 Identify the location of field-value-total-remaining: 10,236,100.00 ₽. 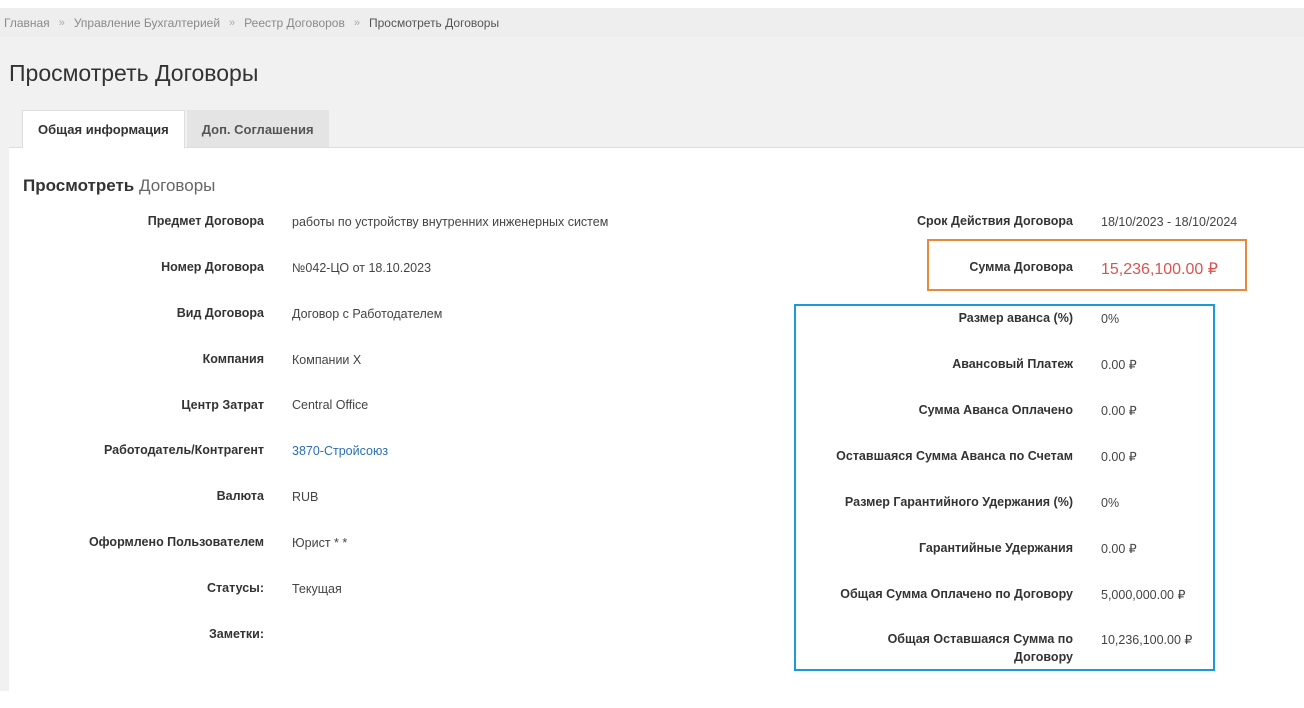
(1147, 640).